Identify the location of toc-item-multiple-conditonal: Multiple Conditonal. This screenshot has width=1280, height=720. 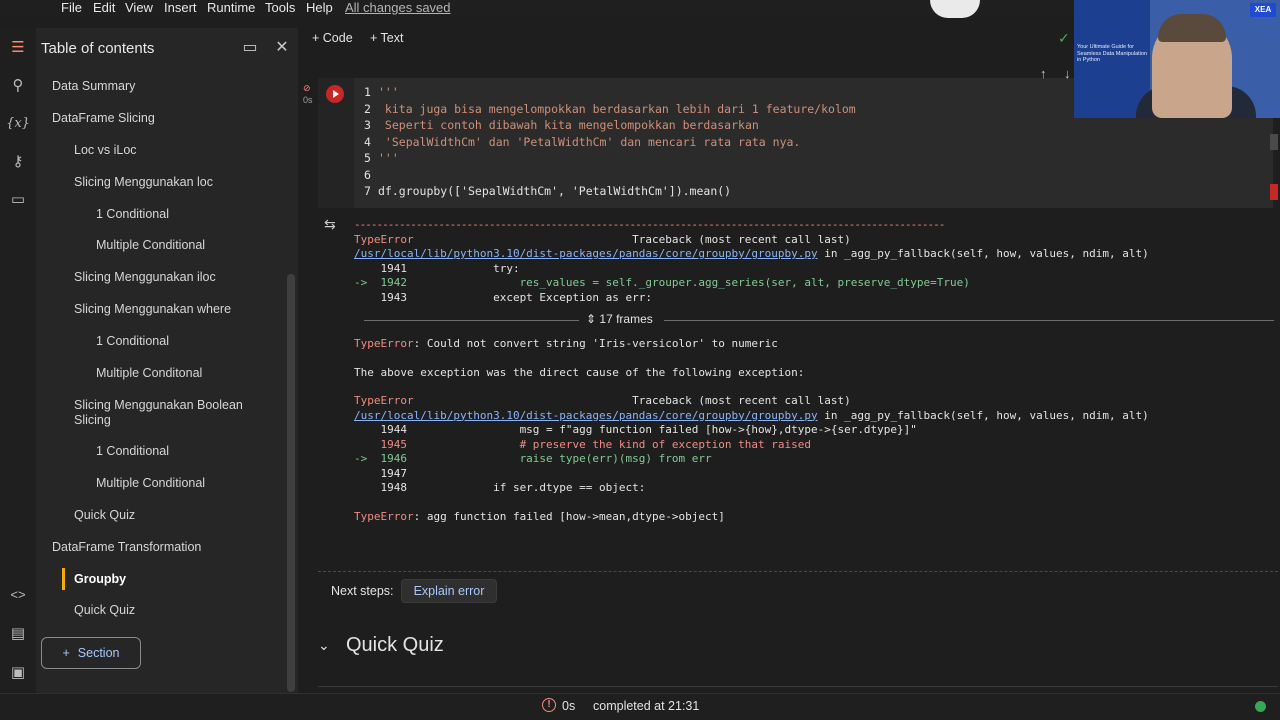
(149, 373).